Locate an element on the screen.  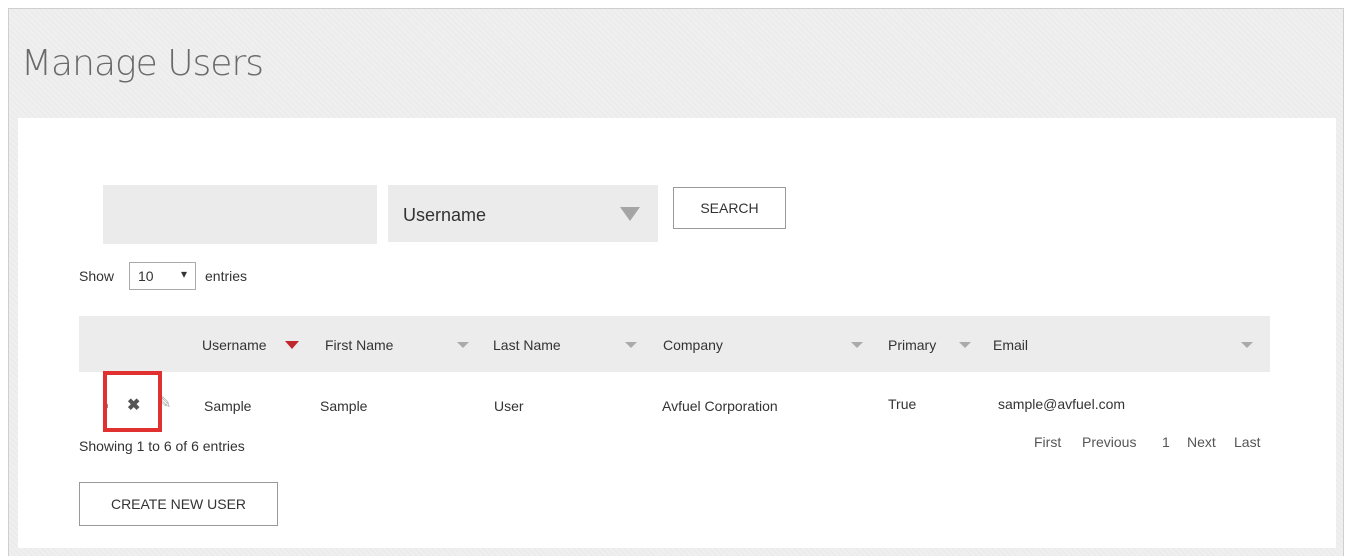
search-field-select: Username is located at coordinates (523, 213).